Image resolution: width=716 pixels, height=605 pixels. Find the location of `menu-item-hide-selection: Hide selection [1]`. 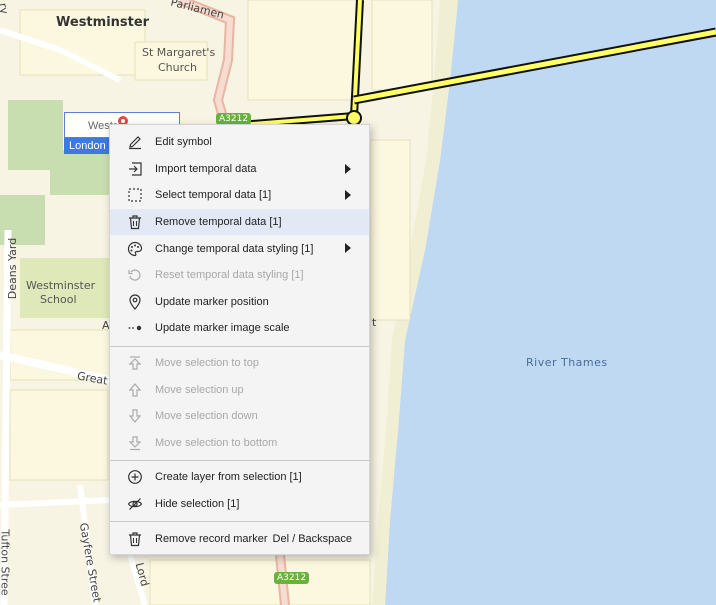

menu-item-hide-selection: Hide selection [1] is located at coordinates (239, 504).